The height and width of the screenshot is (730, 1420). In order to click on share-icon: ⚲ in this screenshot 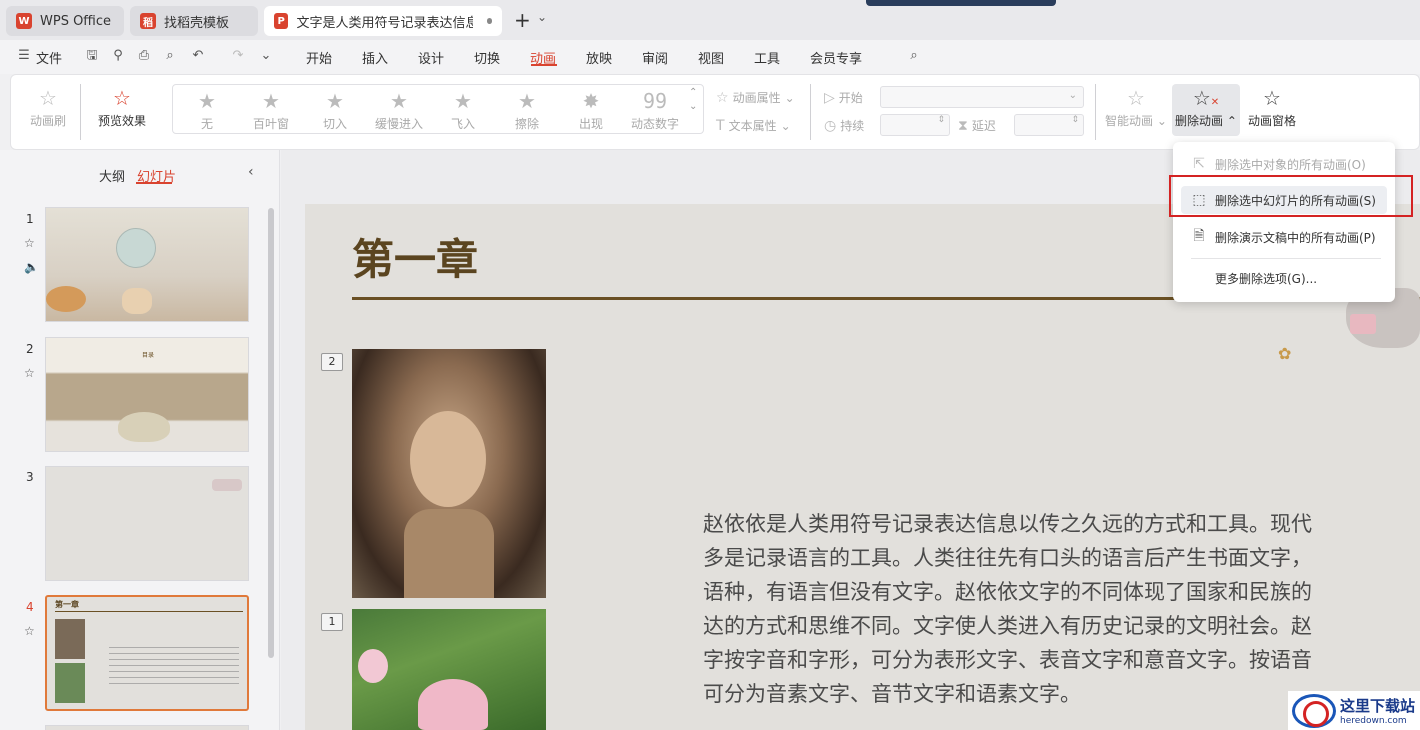, I will do `click(118, 56)`.